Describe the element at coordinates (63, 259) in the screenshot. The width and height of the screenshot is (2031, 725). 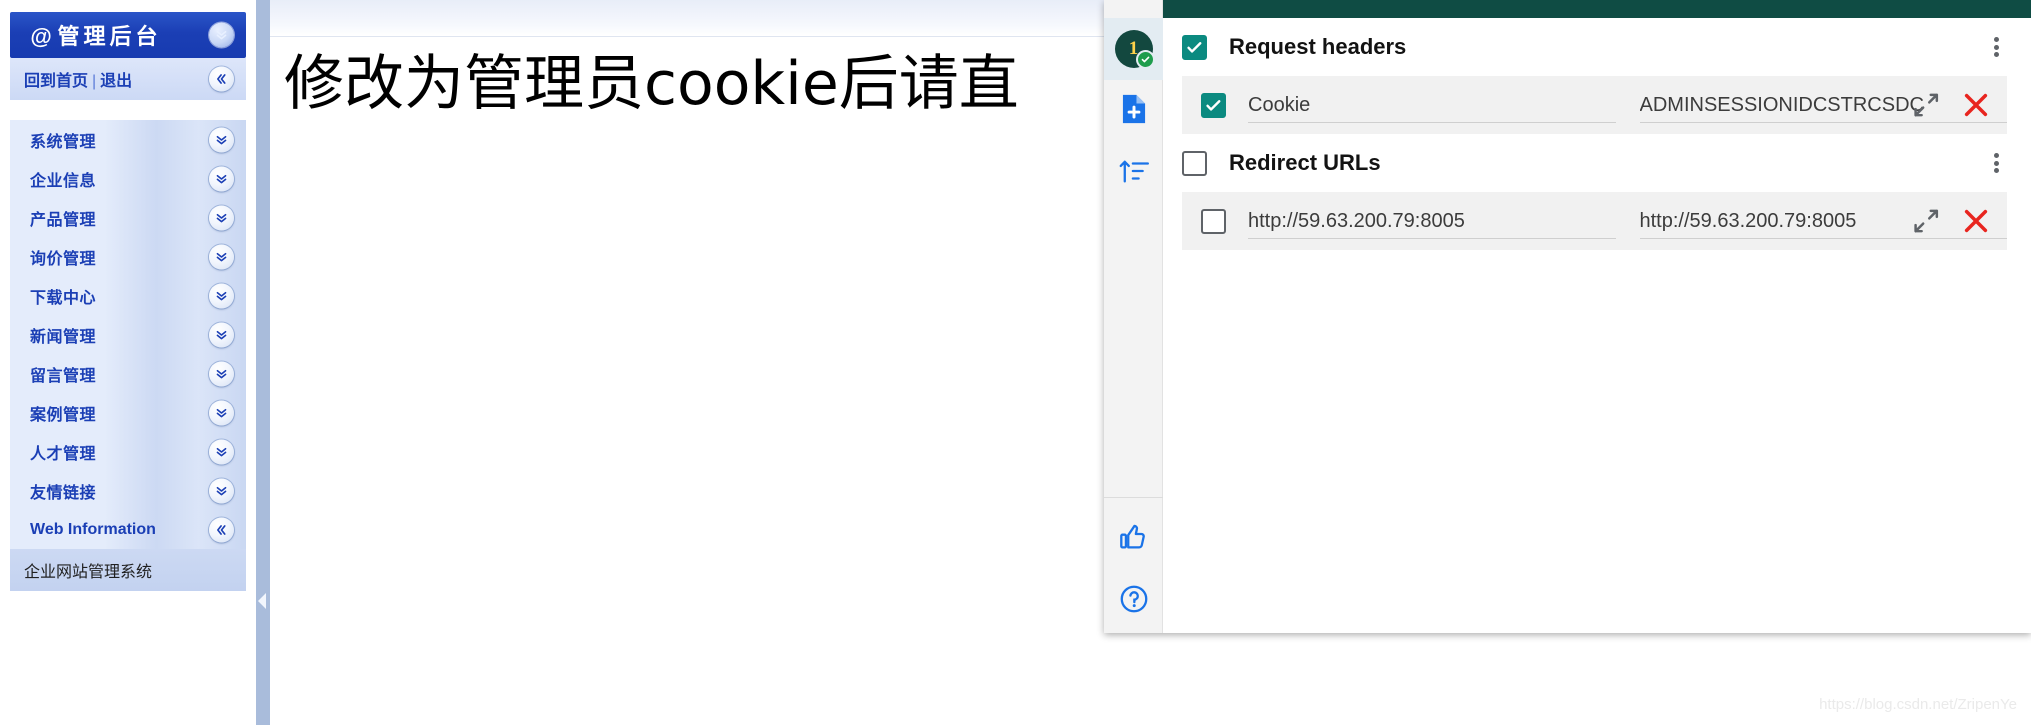
I see `sidebar-item-label: 询价管理` at that location.